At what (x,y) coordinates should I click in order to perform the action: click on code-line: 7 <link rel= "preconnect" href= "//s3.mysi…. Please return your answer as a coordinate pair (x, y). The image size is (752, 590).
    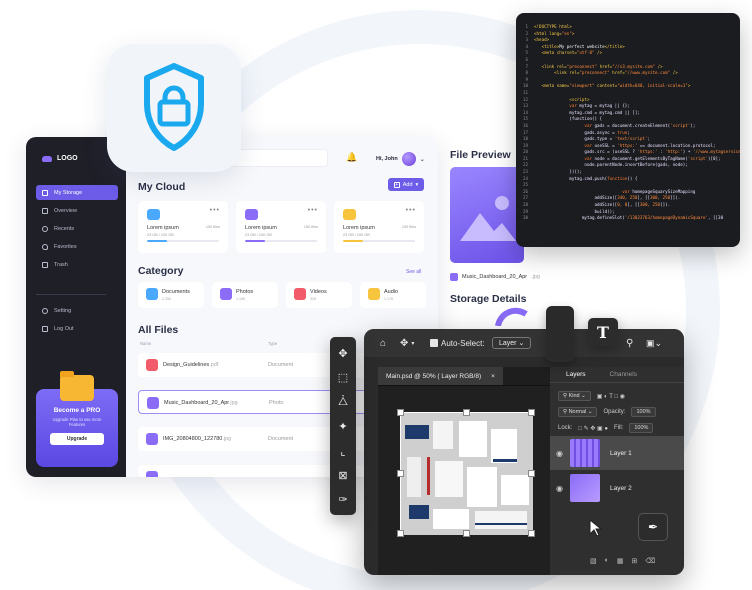
    Looking at the image, I should click on (628, 67).